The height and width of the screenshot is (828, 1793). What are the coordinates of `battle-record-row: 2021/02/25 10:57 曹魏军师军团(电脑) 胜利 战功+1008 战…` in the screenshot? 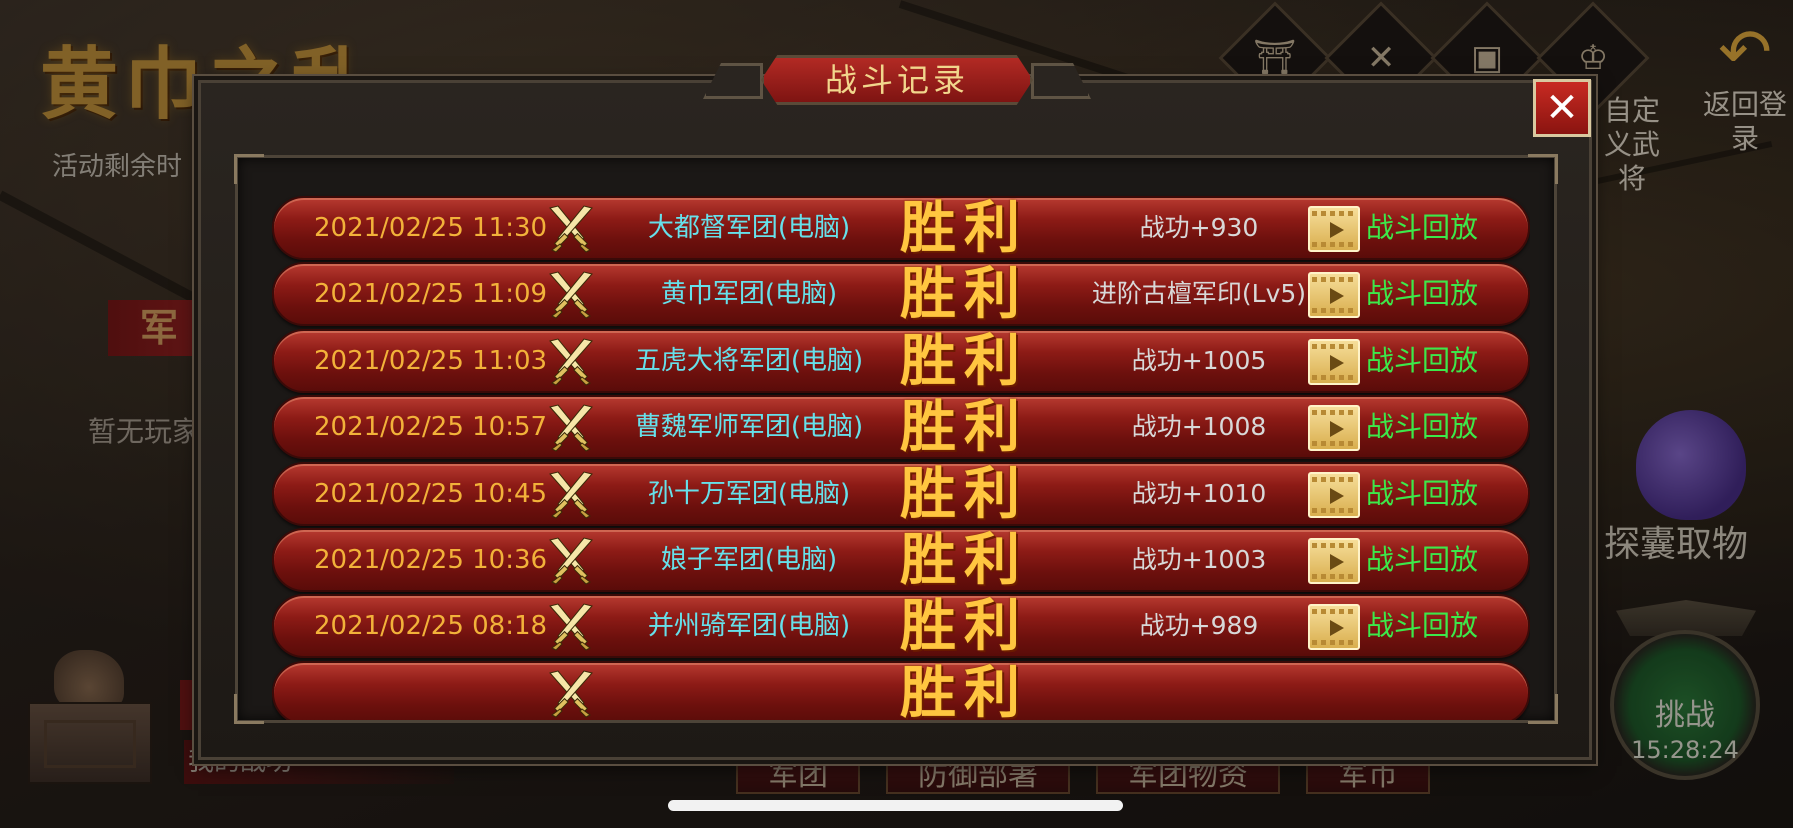 It's located at (901, 427).